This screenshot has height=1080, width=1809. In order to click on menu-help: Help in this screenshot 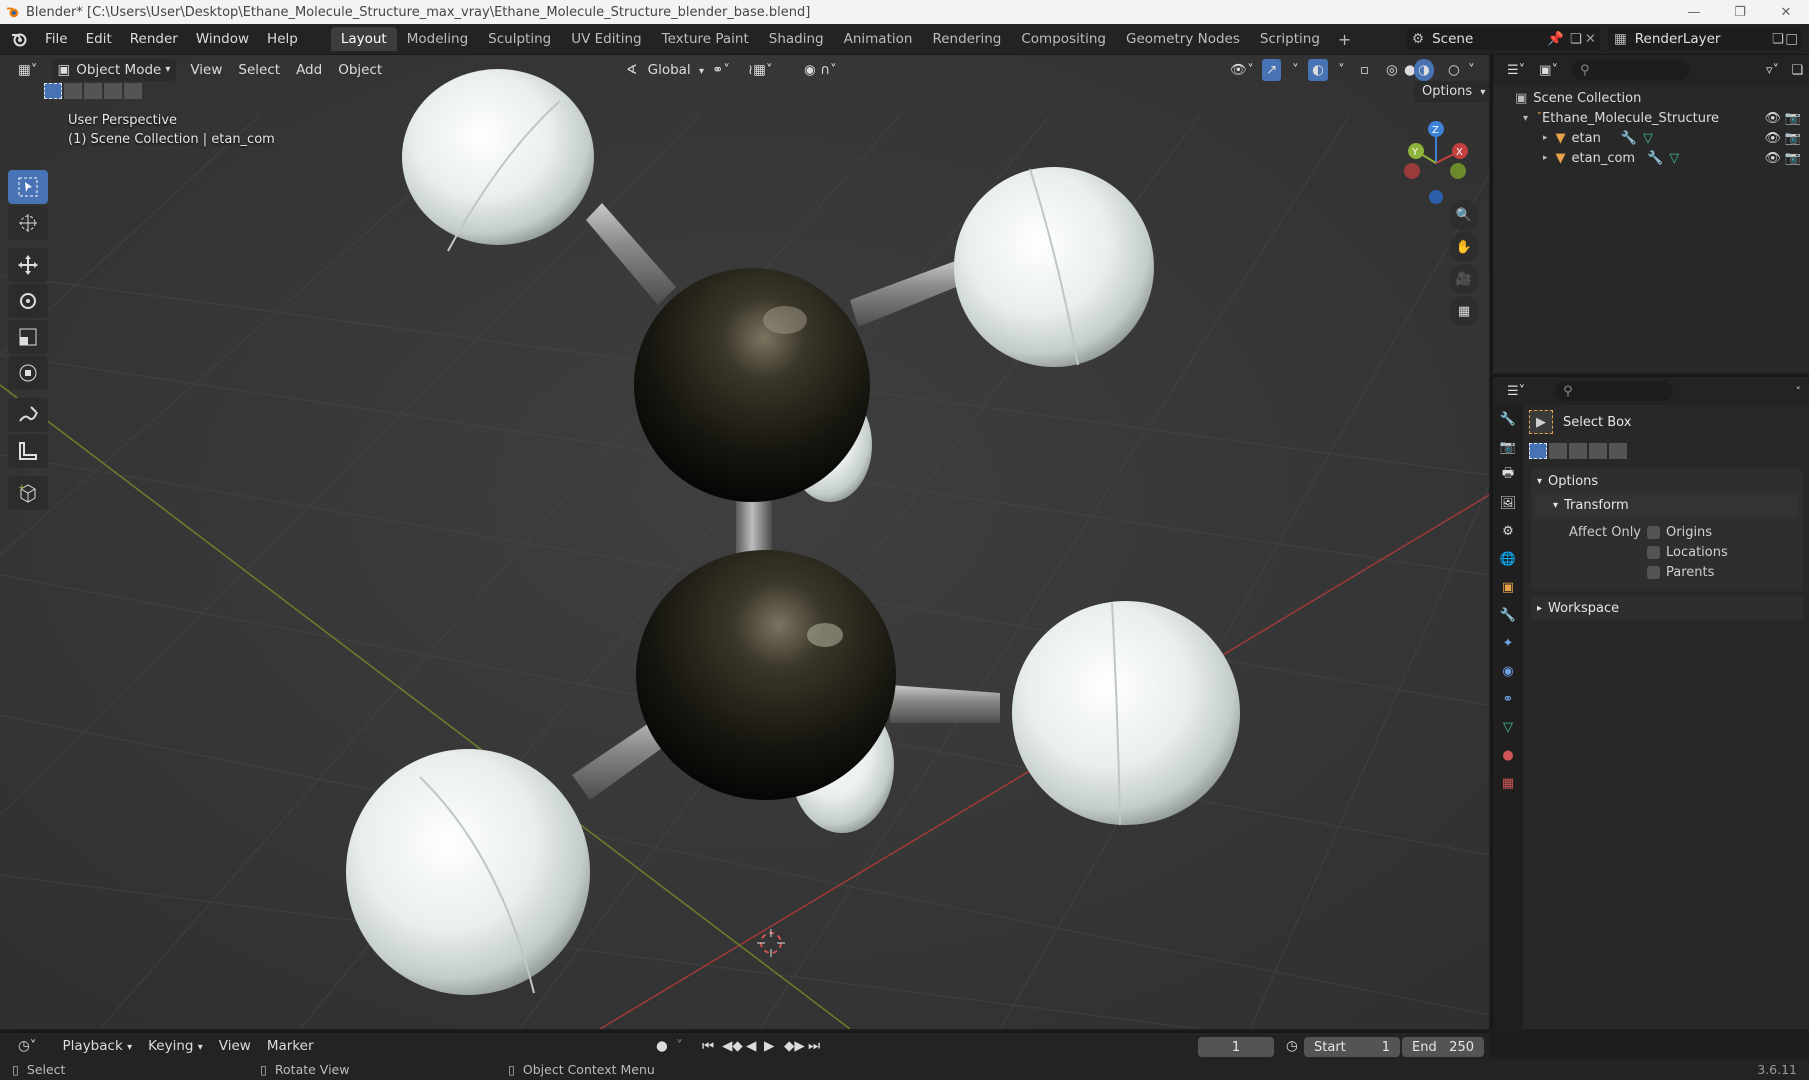, I will do `click(282, 39)`.